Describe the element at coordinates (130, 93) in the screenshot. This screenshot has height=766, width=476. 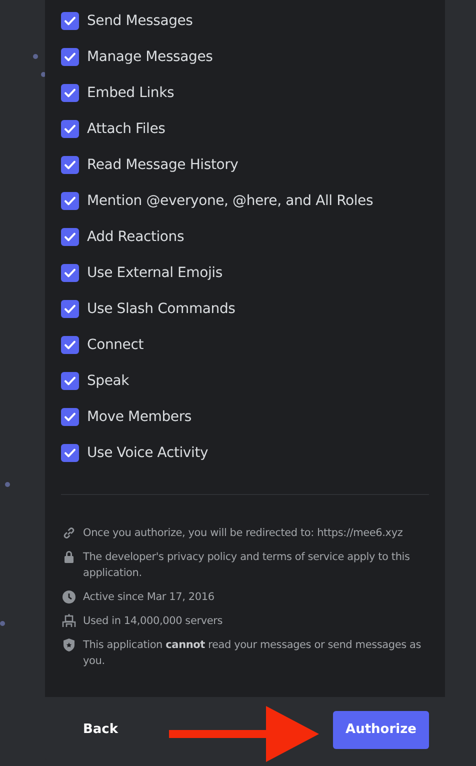
I see `permission-label: Embed Links` at that location.